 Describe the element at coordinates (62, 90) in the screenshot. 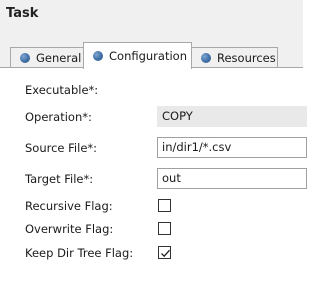

I see `executable-label: Executable*:` at that location.